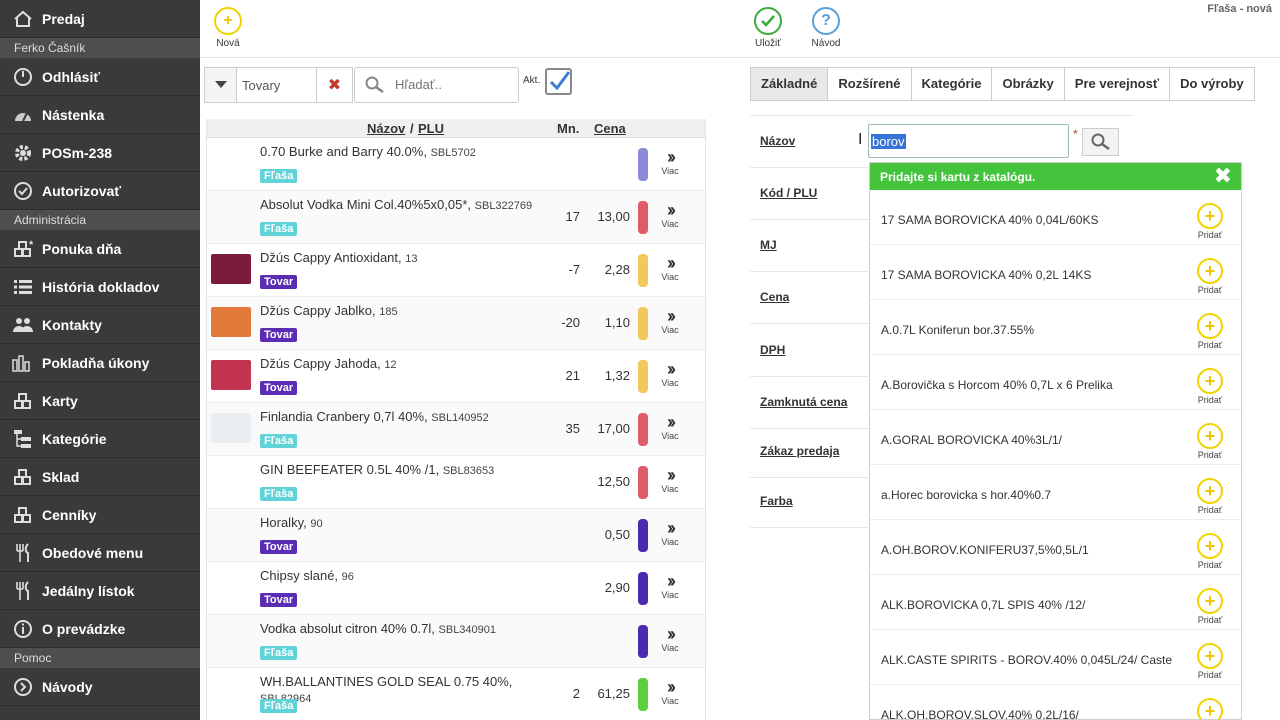 Image resolution: width=1280 pixels, height=720 pixels. I want to click on catalog-item: A.0.7L Koniferun bor.37.55% + Pridať, so click(1055, 327).